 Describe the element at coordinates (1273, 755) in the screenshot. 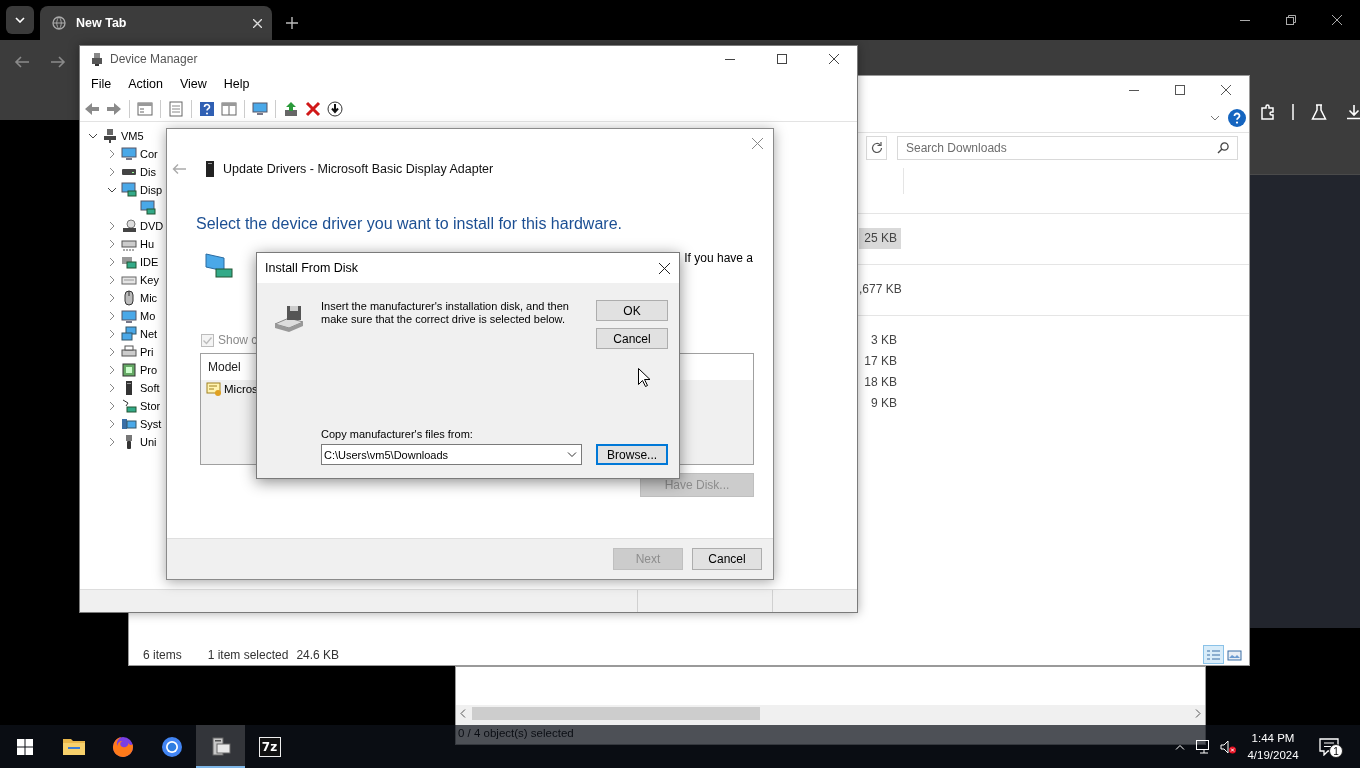

I see `clock-date: 4/19/2024` at that location.